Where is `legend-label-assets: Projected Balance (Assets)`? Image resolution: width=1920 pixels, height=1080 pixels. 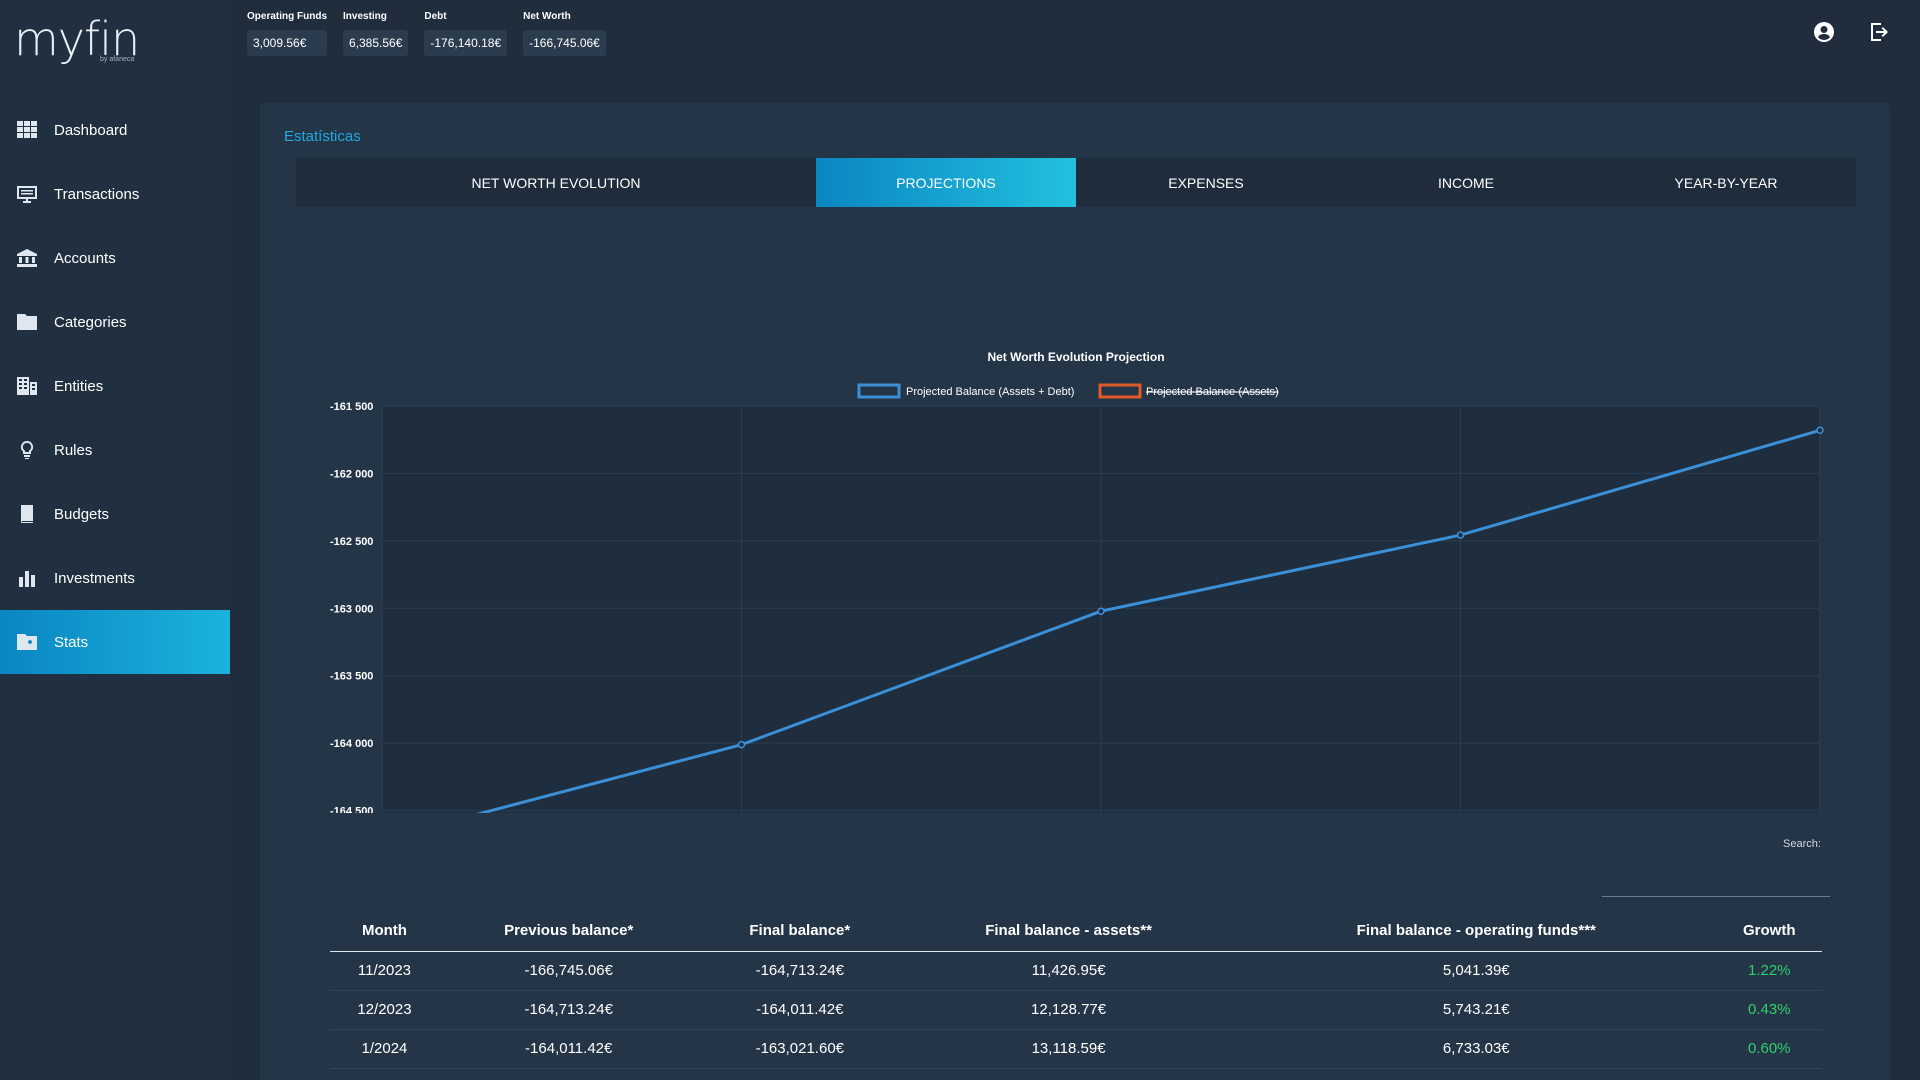 legend-label-assets: Projected Balance (Assets) is located at coordinates (1212, 392).